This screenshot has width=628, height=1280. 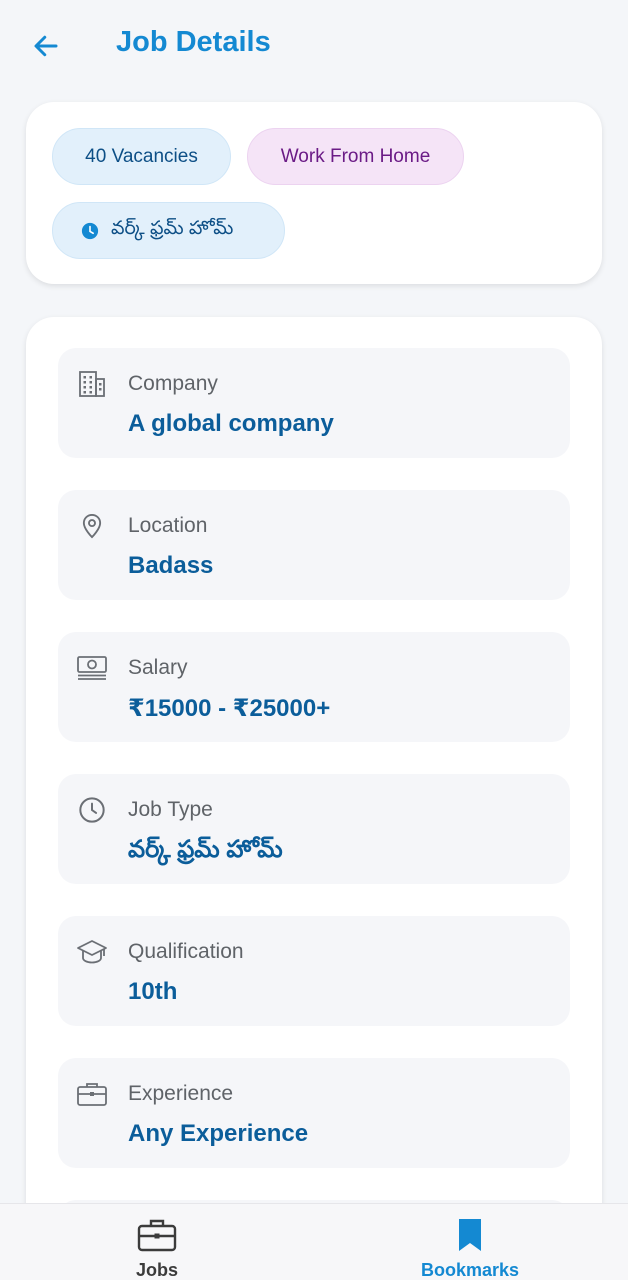 What do you see at coordinates (231, 423) in the screenshot?
I see `detail-value: A global company` at bounding box center [231, 423].